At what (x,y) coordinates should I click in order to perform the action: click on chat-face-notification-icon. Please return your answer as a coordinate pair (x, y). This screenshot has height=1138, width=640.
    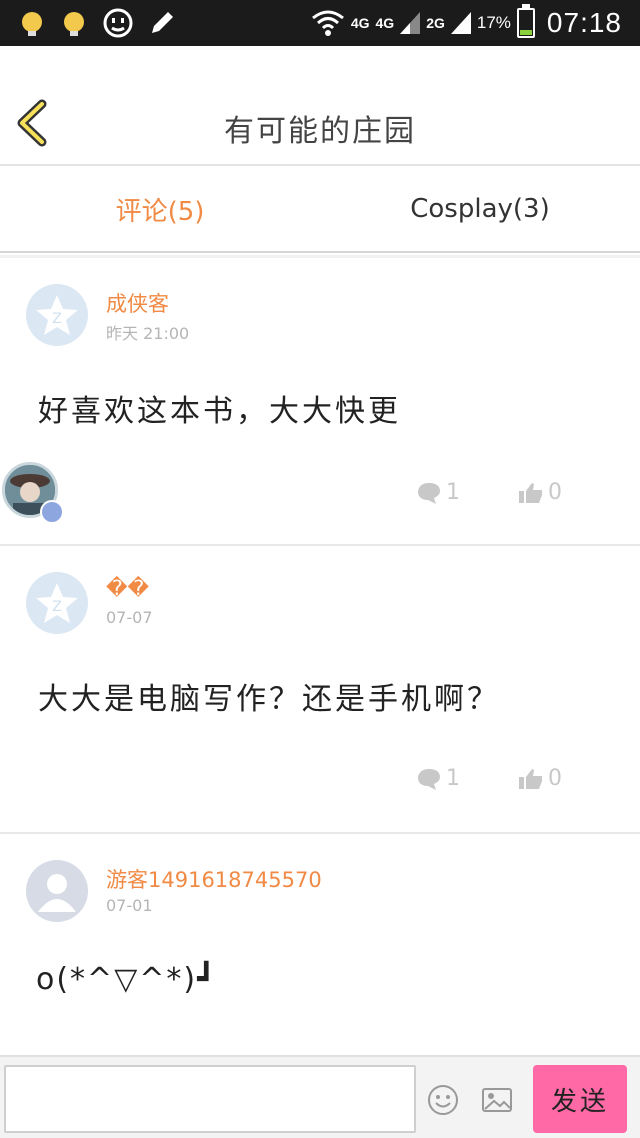
    Looking at the image, I should click on (118, 23).